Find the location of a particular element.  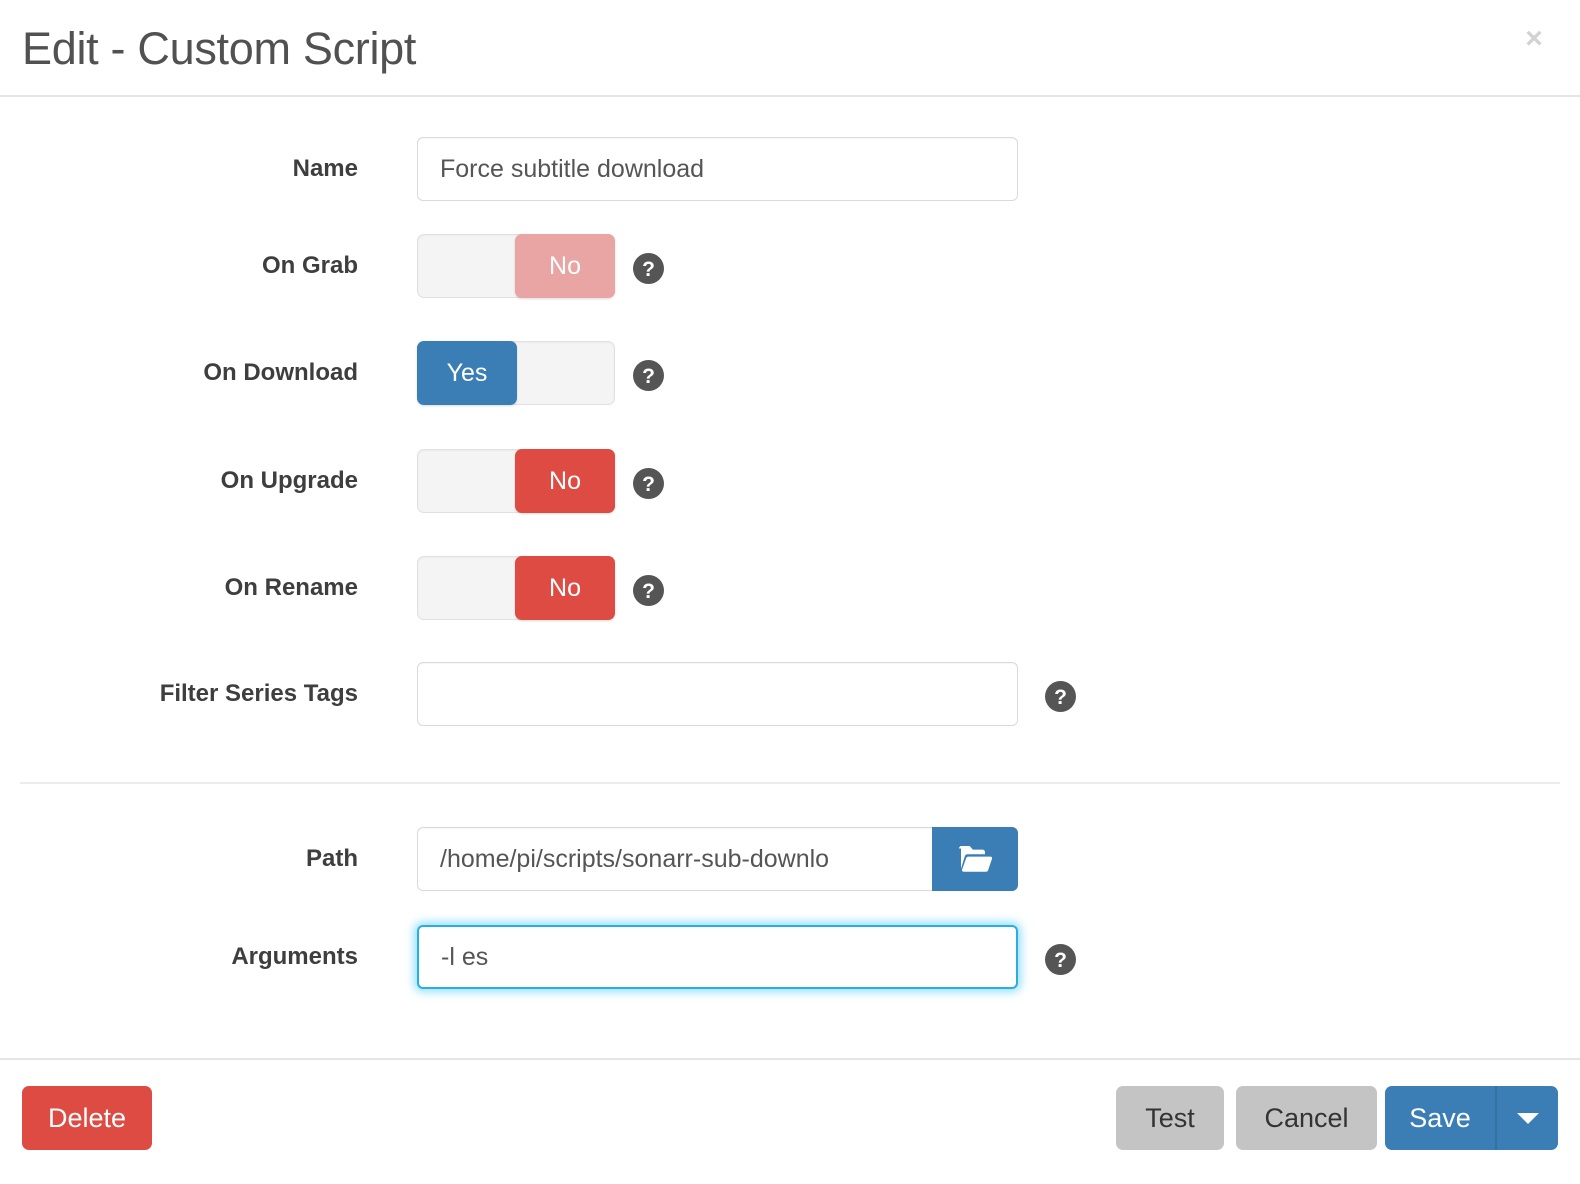

toggle-on-rename: No is located at coordinates (516, 588).